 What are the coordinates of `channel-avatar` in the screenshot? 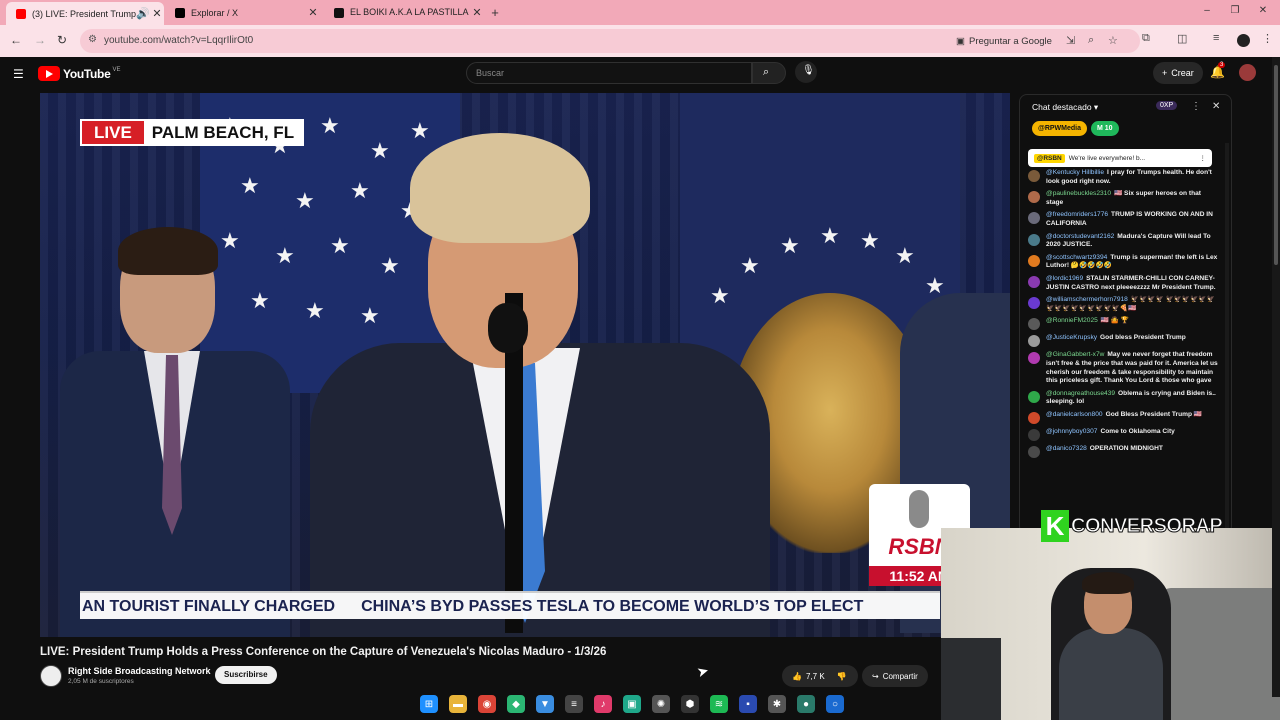 It's located at (51, 676).